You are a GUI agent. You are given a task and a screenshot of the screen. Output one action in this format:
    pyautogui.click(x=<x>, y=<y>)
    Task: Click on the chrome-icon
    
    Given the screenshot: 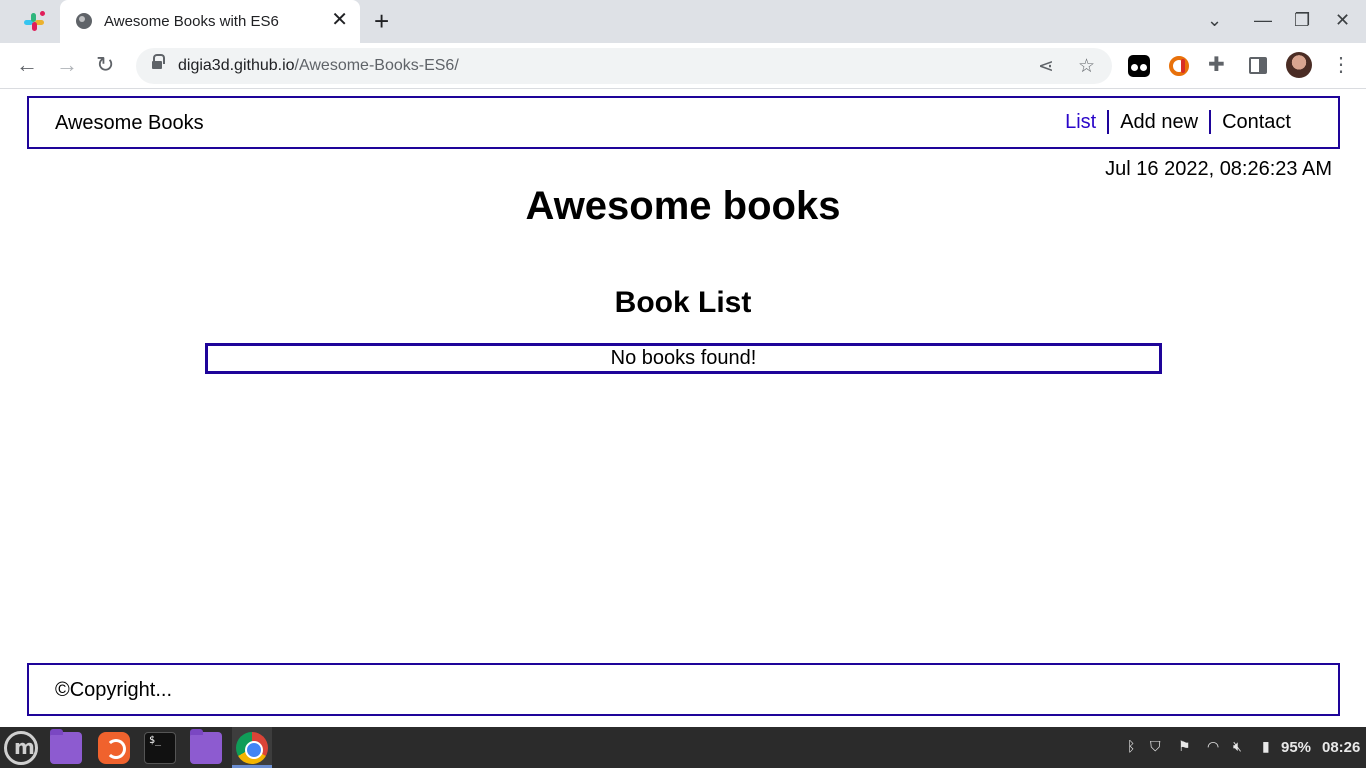 What is the action you would take?
    pyautogui.click(x=252, y=748)
    